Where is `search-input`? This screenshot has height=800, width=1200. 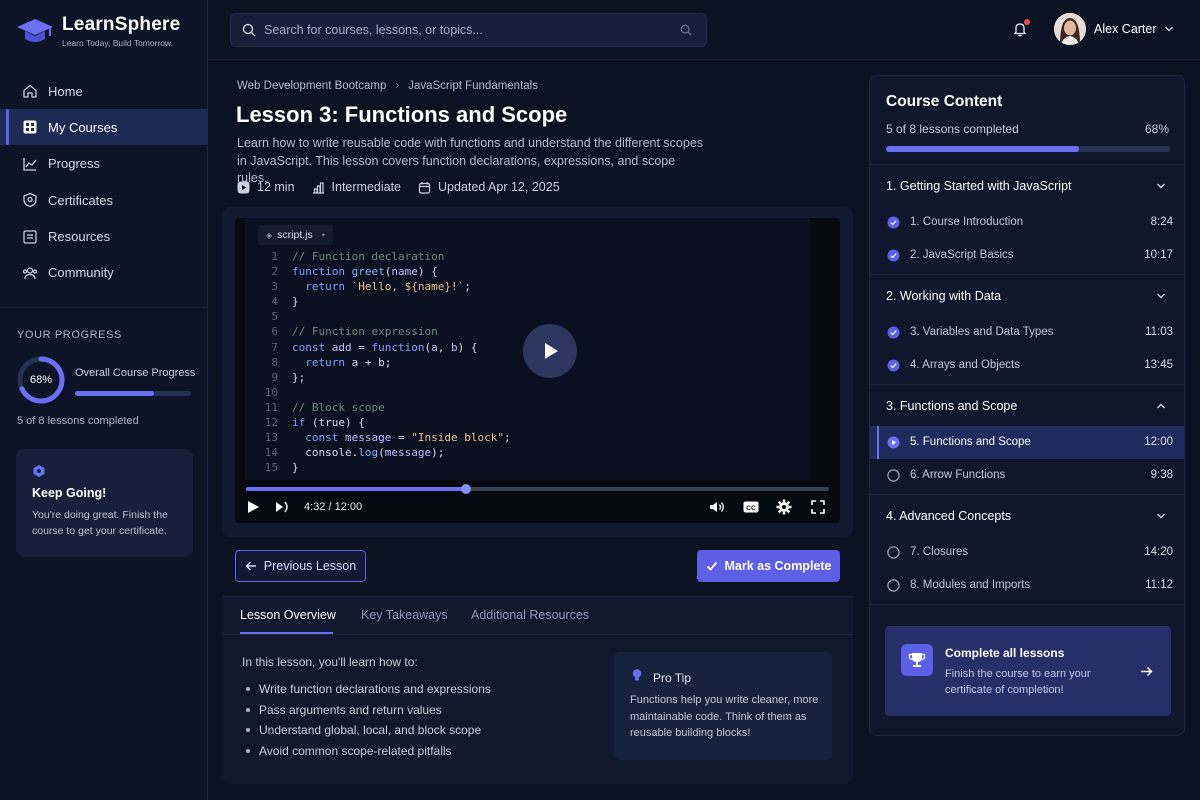 search-input is located at coordinates (464, 30).